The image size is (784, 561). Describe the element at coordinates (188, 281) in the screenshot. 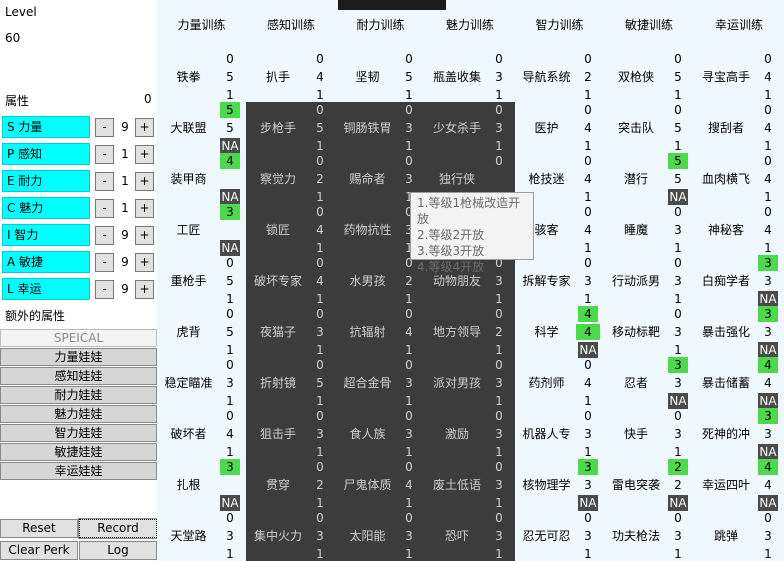

I see `perk-name: 重枪手` at that location.